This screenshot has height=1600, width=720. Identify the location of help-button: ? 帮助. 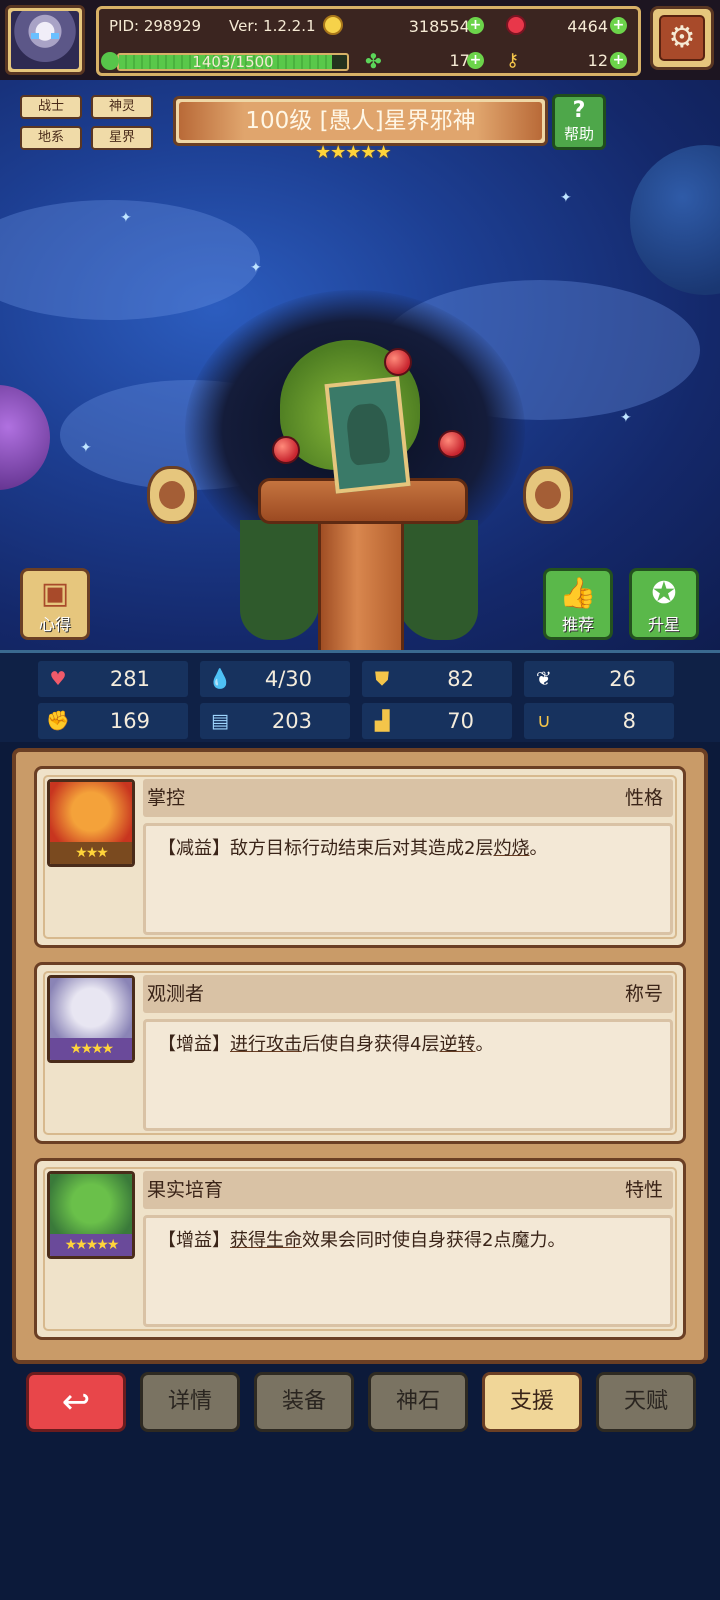
(579, 122).